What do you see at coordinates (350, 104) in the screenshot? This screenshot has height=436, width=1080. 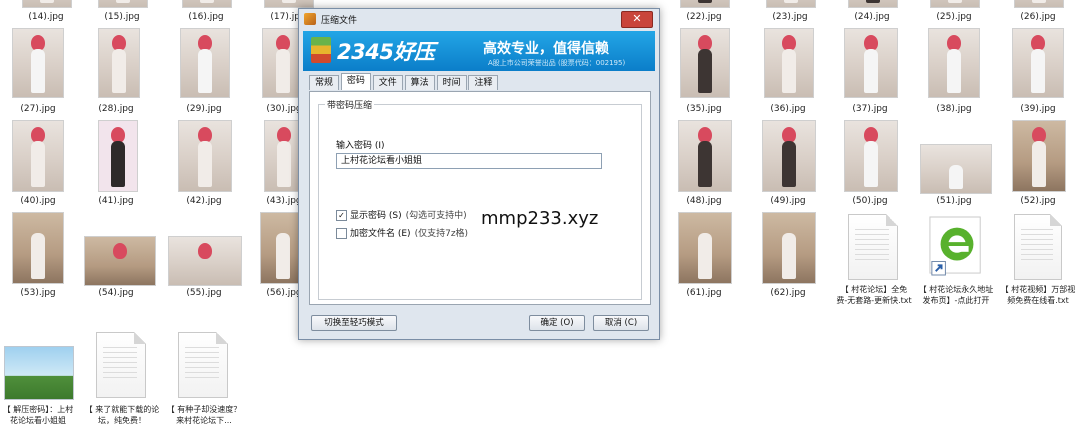 I see `group-title: 带密码压缩` at bounding box center [350, 104].